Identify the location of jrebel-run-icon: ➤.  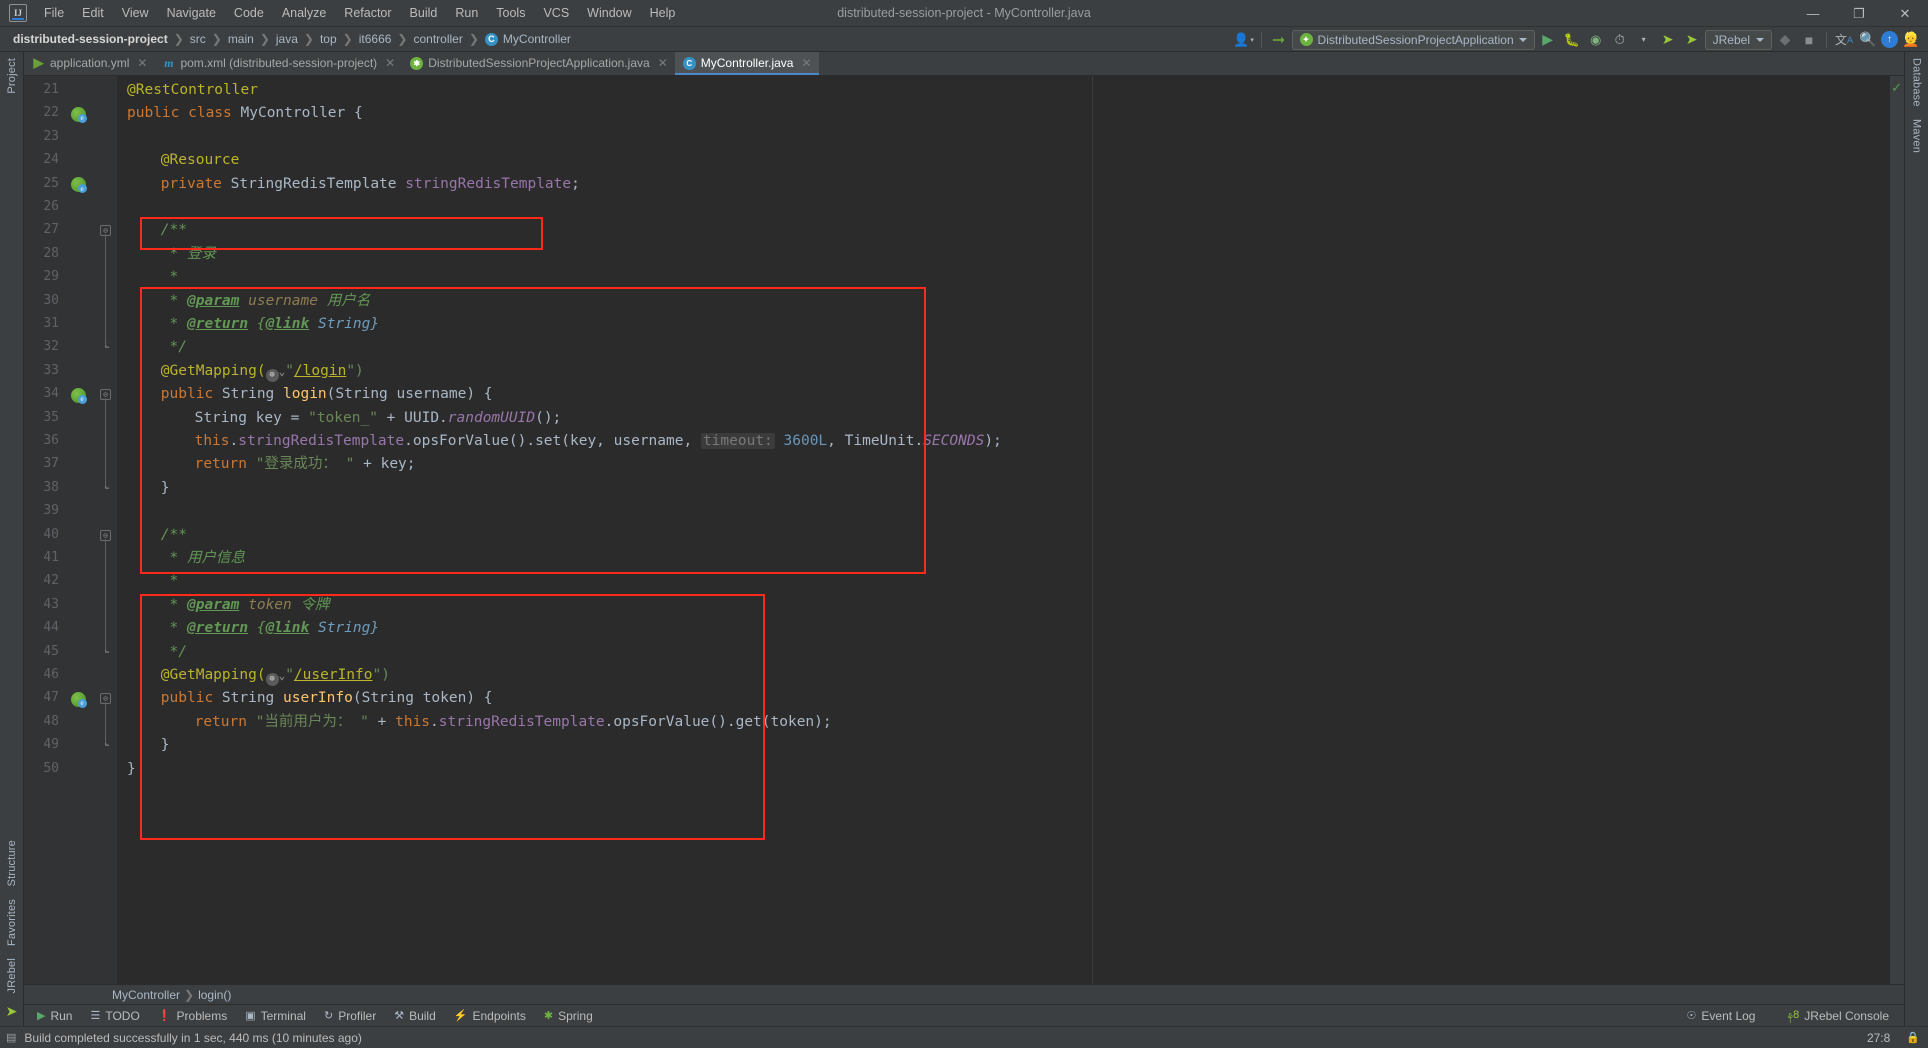
(1668, 40).